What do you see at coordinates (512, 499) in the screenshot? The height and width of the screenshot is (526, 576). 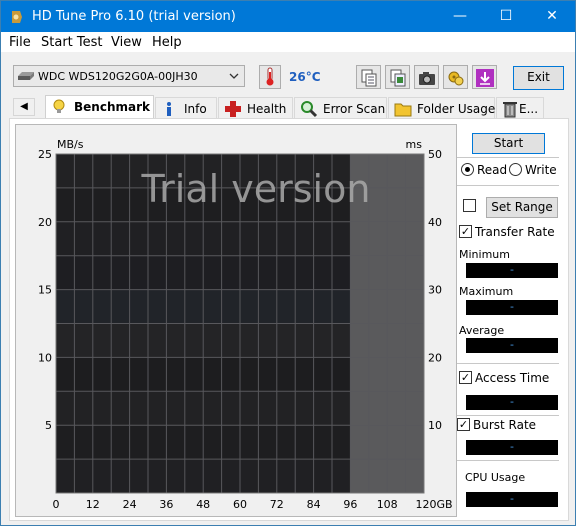 I see `cpu-usage-value: -` at bounding box center [512, 499].